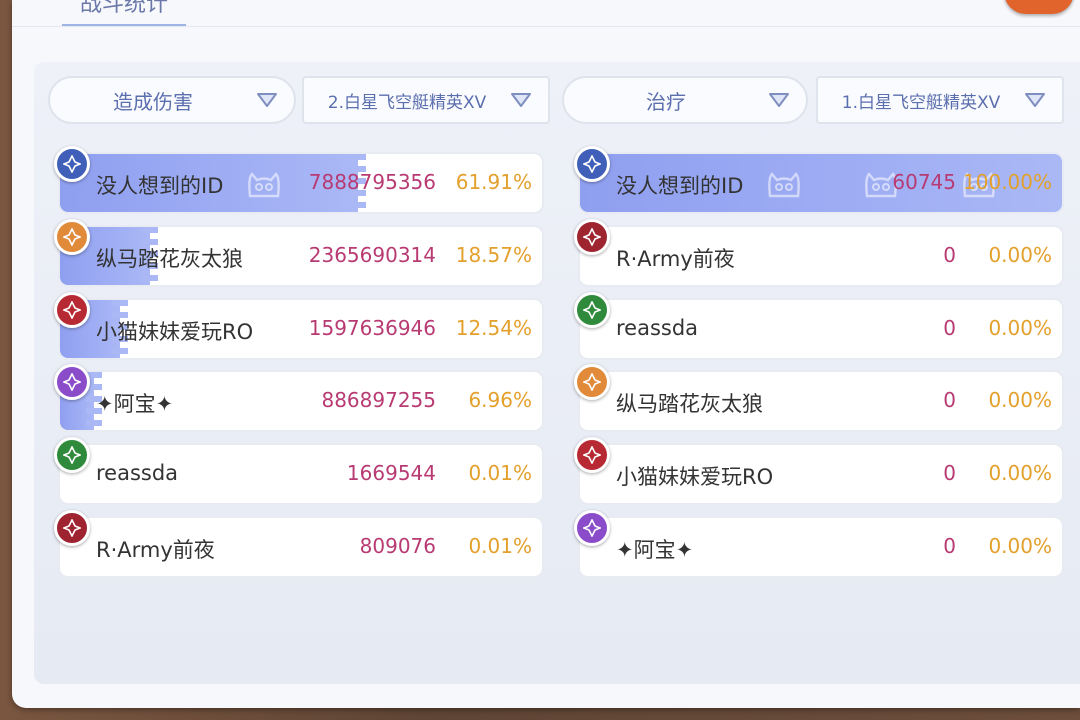  Describe the element at coordinates (124, 13) in the screenshot. I see `tab-battle-stats: 战斗统计` at that location.